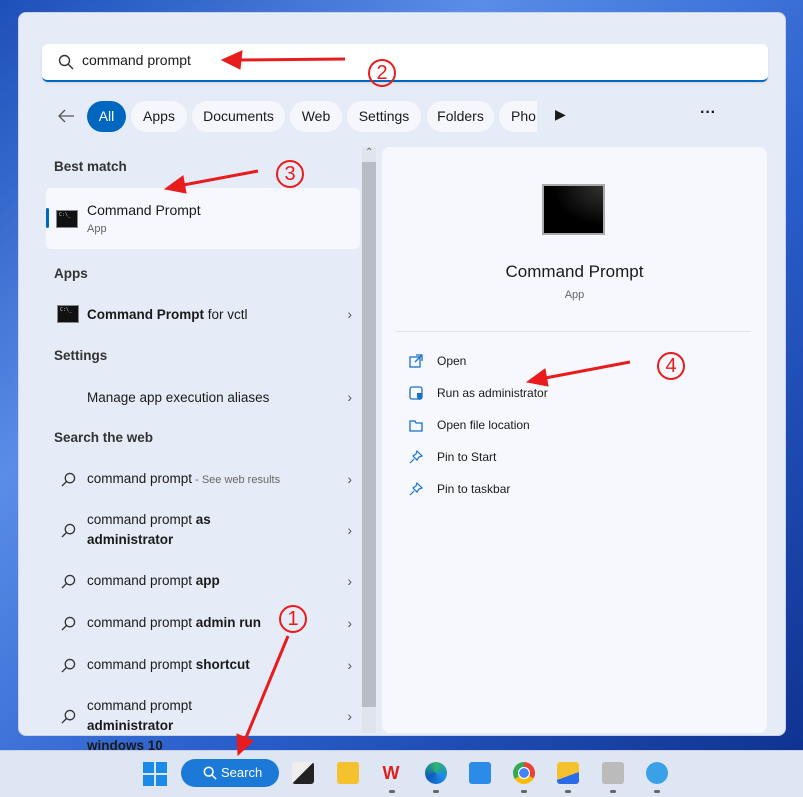 The width and height of the screenshot is (803, 797). I want to click on annotation-number: 1, so click(293, 619).